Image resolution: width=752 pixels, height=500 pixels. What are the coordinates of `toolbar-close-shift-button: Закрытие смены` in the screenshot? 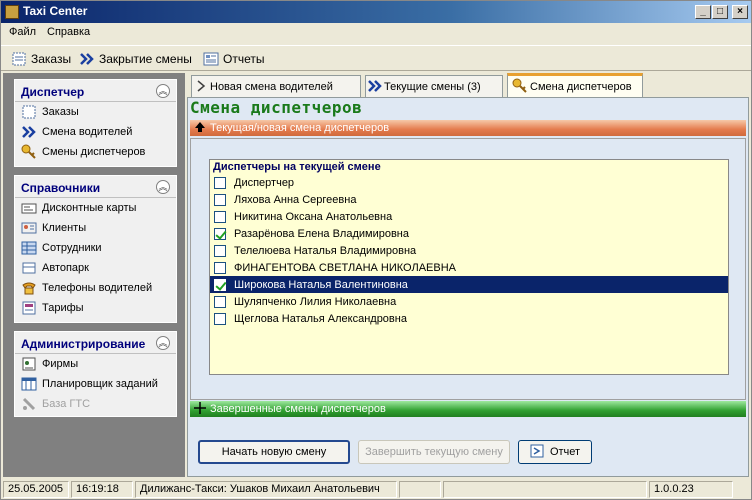 It's located at (135, 59).